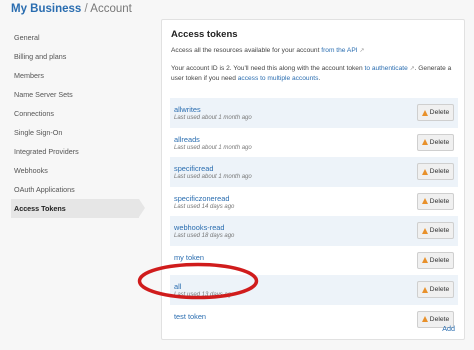  I want to click on authenticate-link: to authenticate, so click(385, 68).